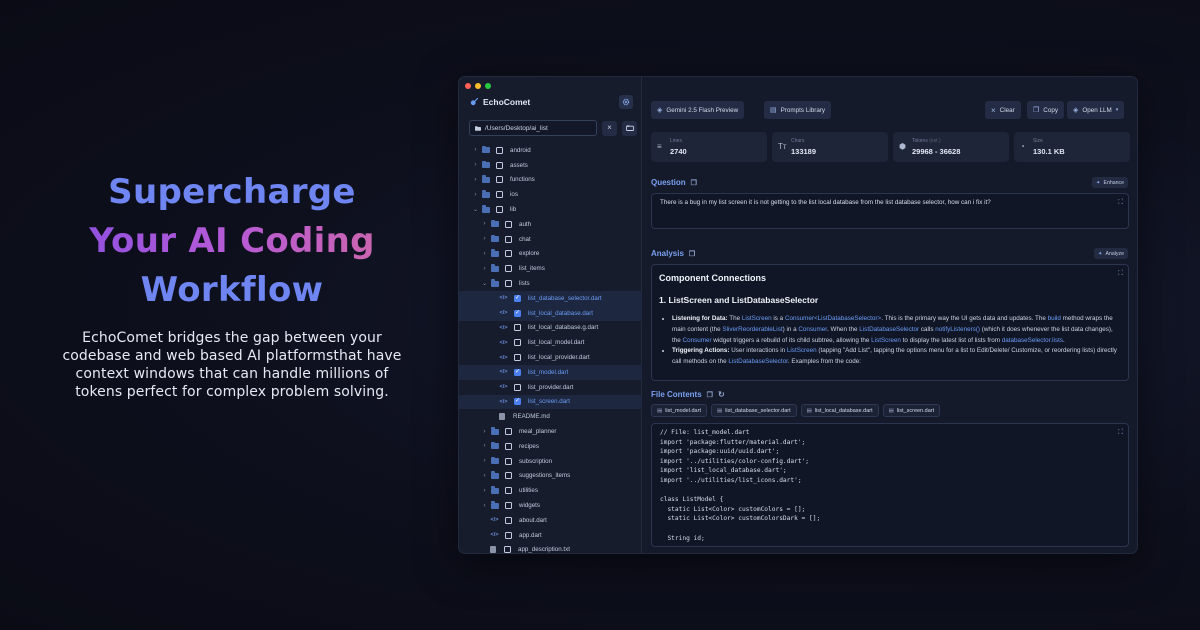 The image size is (1200, 630). I want to click on open-folder-button, so click(629, 128).